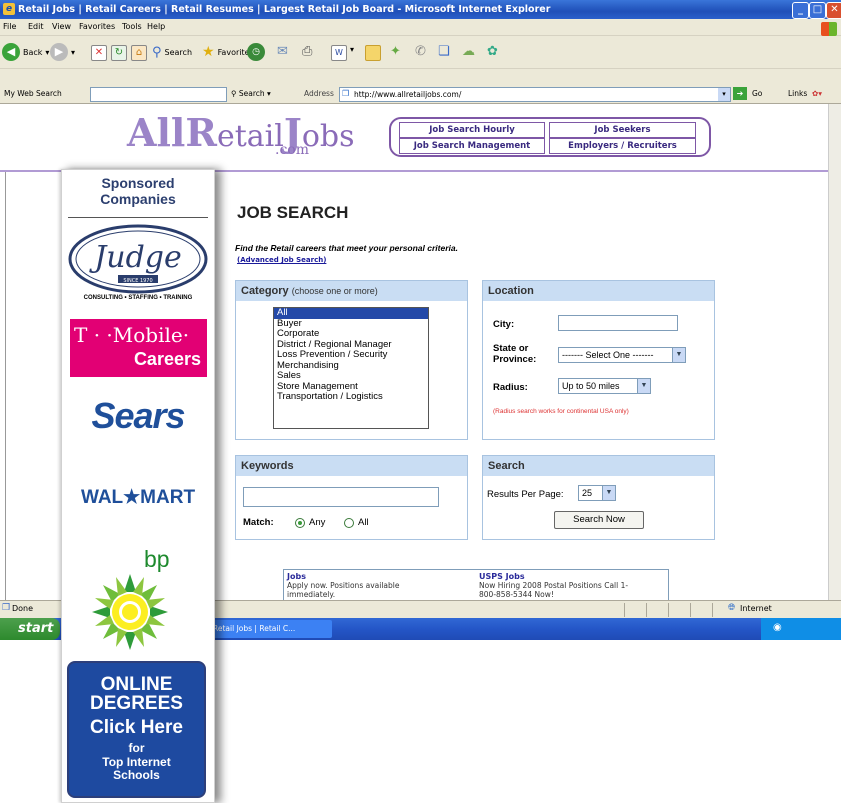  What do you see at coordinates (492, 51) in the screenshot?
I see `plugin-icon: ✿` at bounding box center [492, 51].